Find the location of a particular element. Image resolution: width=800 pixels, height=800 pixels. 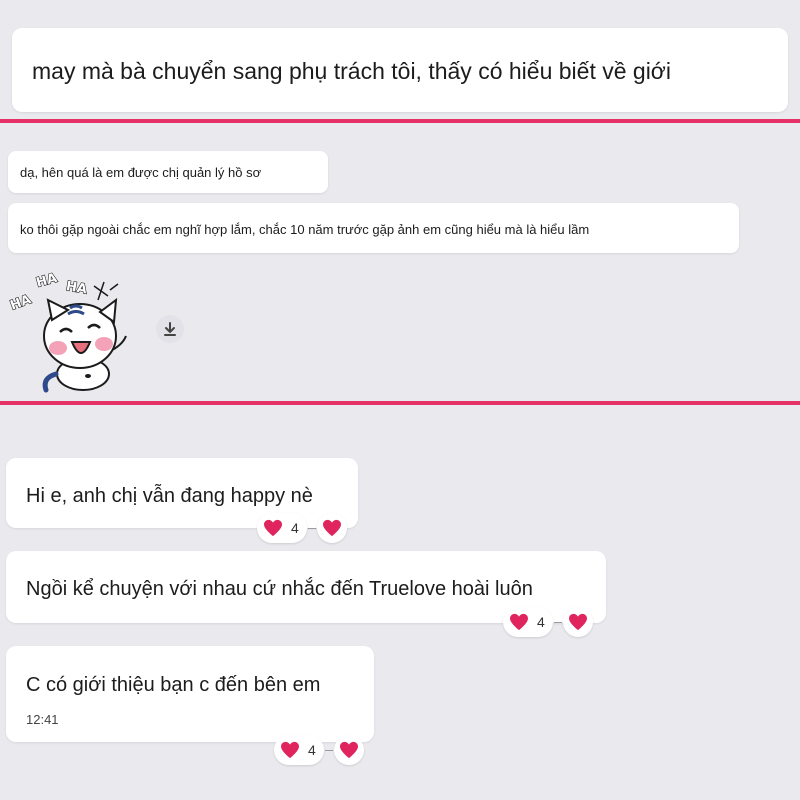

cat-sticker: HA HA HA is located at coordinates (73, 329).